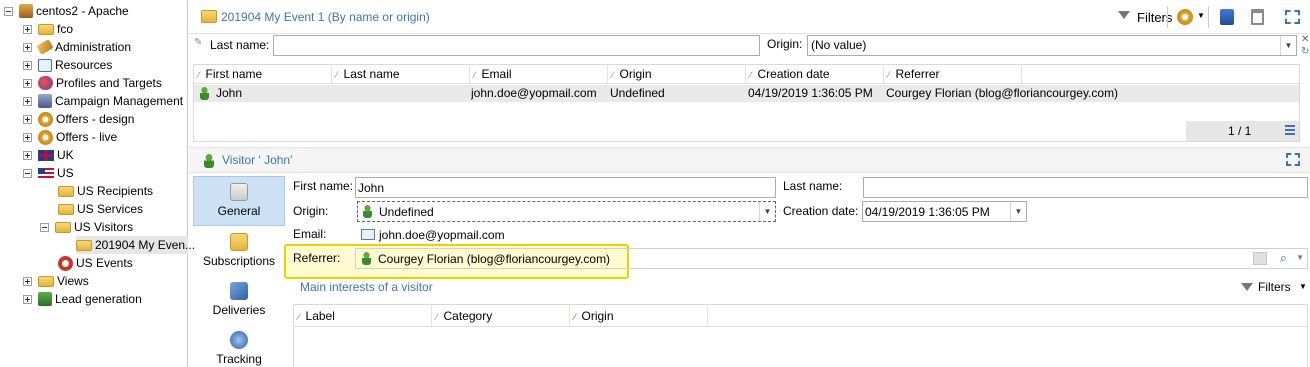 This screenshot has height=367, width=1310. What do you see at coordinates (48, 155) in the screenshot?
I see `tree-item-uk: UK` at bounding box center [48, 155].